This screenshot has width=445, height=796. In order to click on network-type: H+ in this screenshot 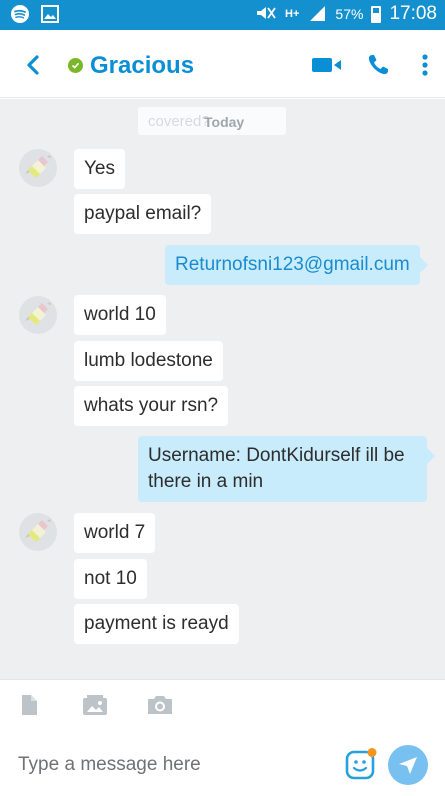, I will do `click(292, 14)`.